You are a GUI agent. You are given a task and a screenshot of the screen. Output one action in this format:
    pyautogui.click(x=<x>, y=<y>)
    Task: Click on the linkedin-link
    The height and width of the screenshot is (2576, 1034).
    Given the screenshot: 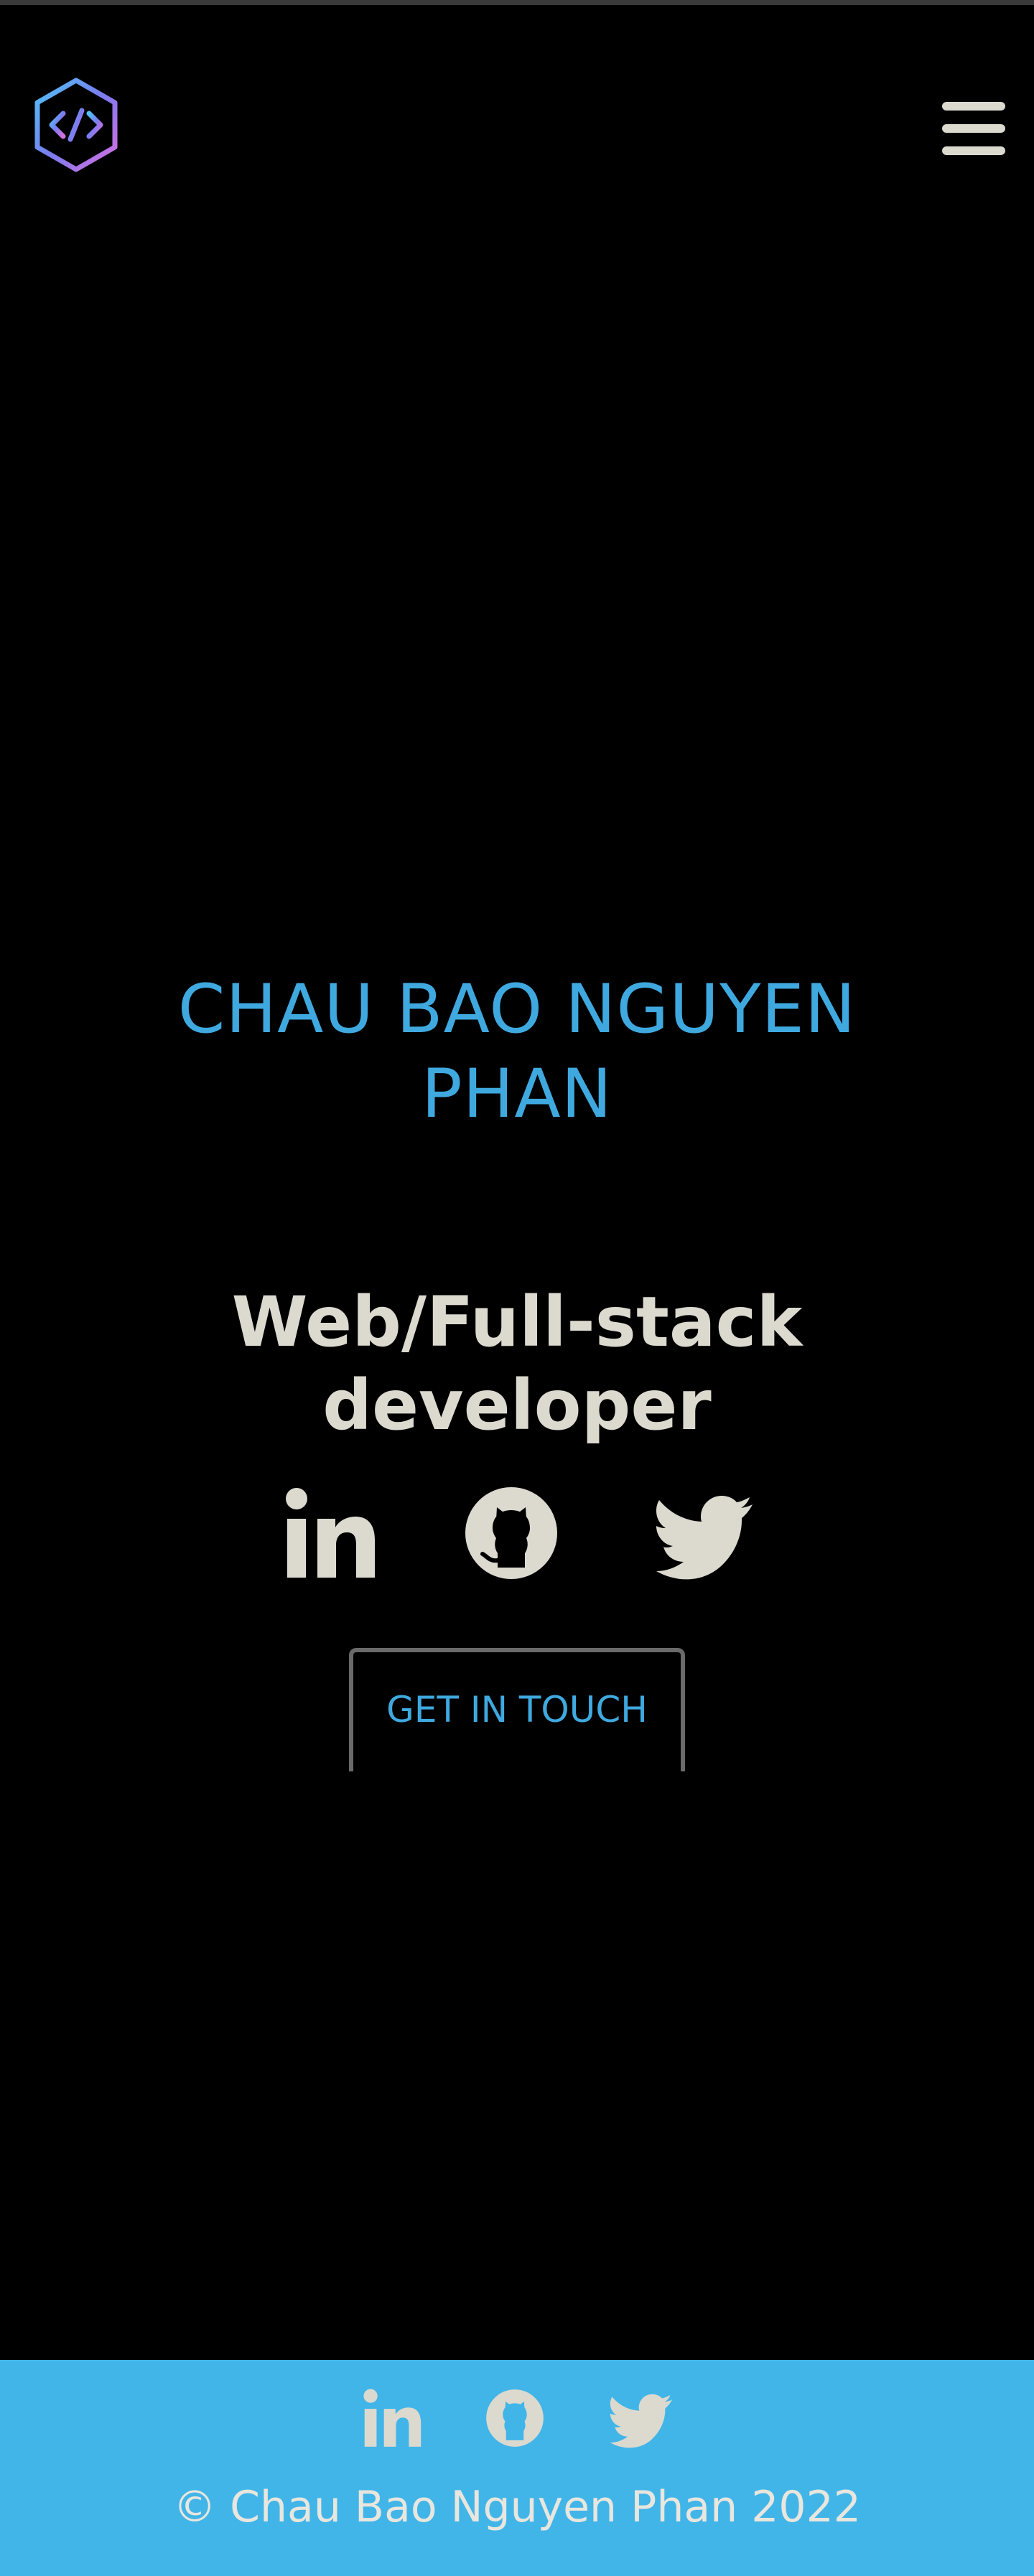 What is the action you would take?
    pyautogui.click(x=329, y=1533)
    